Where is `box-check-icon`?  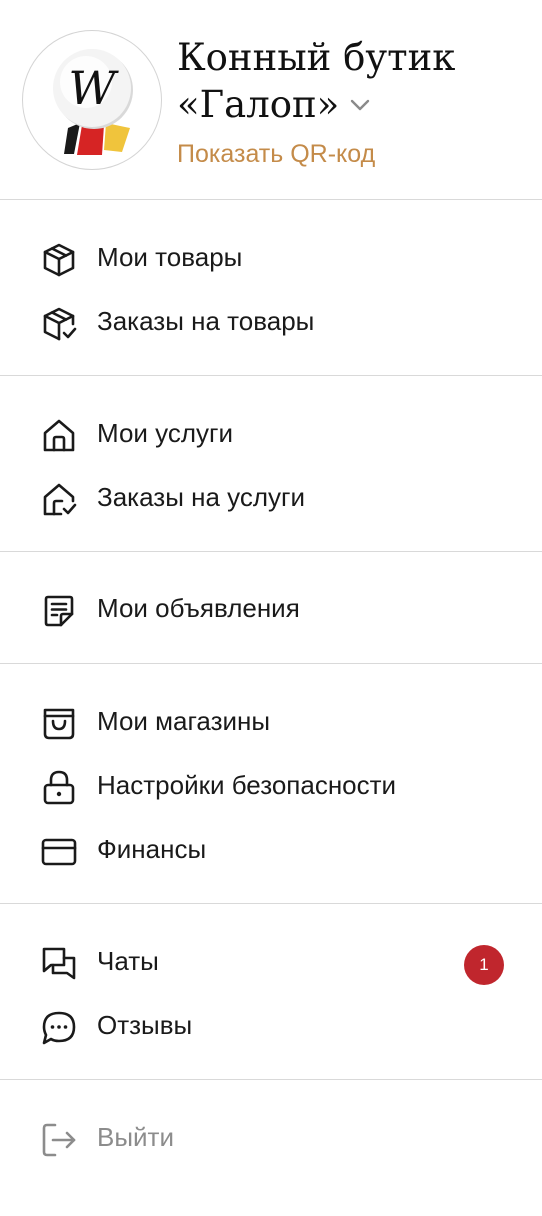 box-check-icon is located at coordinates (59, 324).